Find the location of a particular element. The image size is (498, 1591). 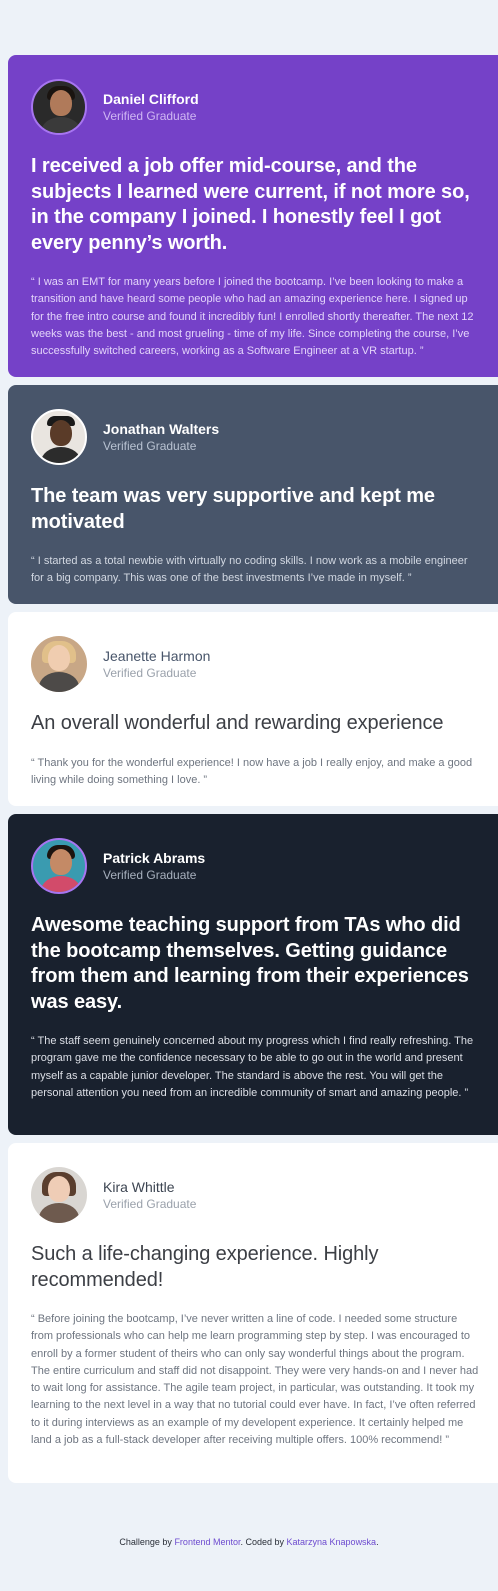

author: Jeanette Harmon Verified Graduate is located at coordinates (256, 664).